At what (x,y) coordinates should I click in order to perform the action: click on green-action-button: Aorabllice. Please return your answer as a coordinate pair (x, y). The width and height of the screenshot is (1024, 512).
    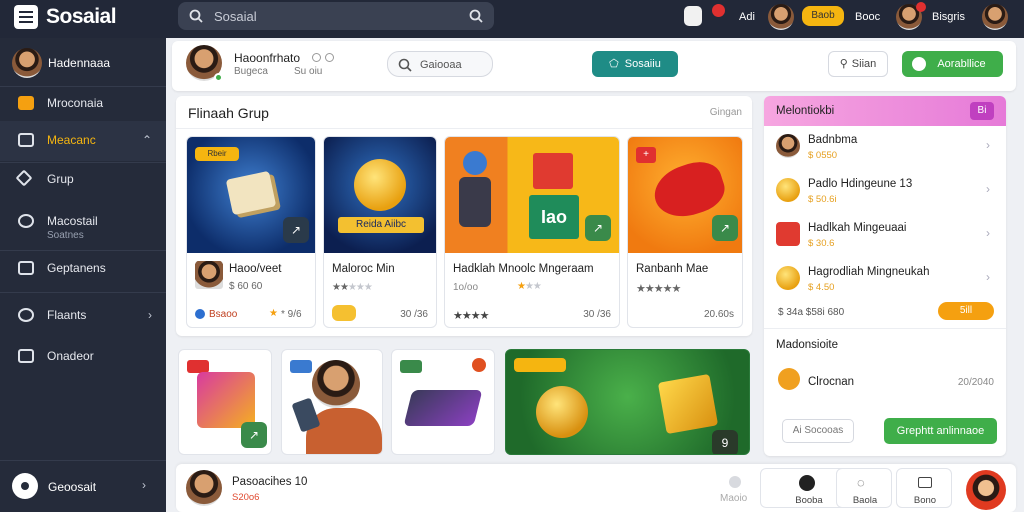
    Looking at the image, I should click on (952, 64).